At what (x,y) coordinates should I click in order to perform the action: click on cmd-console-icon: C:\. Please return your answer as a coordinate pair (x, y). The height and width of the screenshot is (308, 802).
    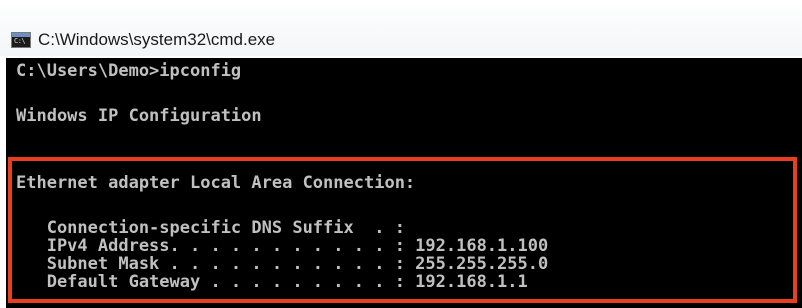
    Looking at the image, I should click on (21, 40).